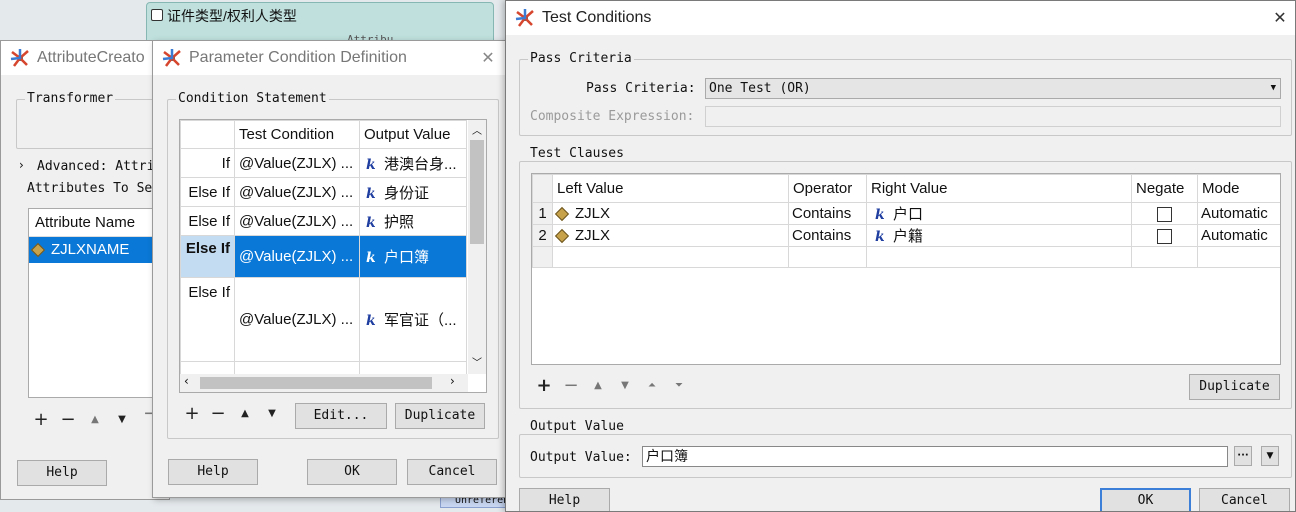 Image resolution: width=1296 pixels, height=512 pixels. What do you see at coordinates (597, 17) in the screenshot?
I see `window-title: Test Conditions` at bounding box center [597, 17].